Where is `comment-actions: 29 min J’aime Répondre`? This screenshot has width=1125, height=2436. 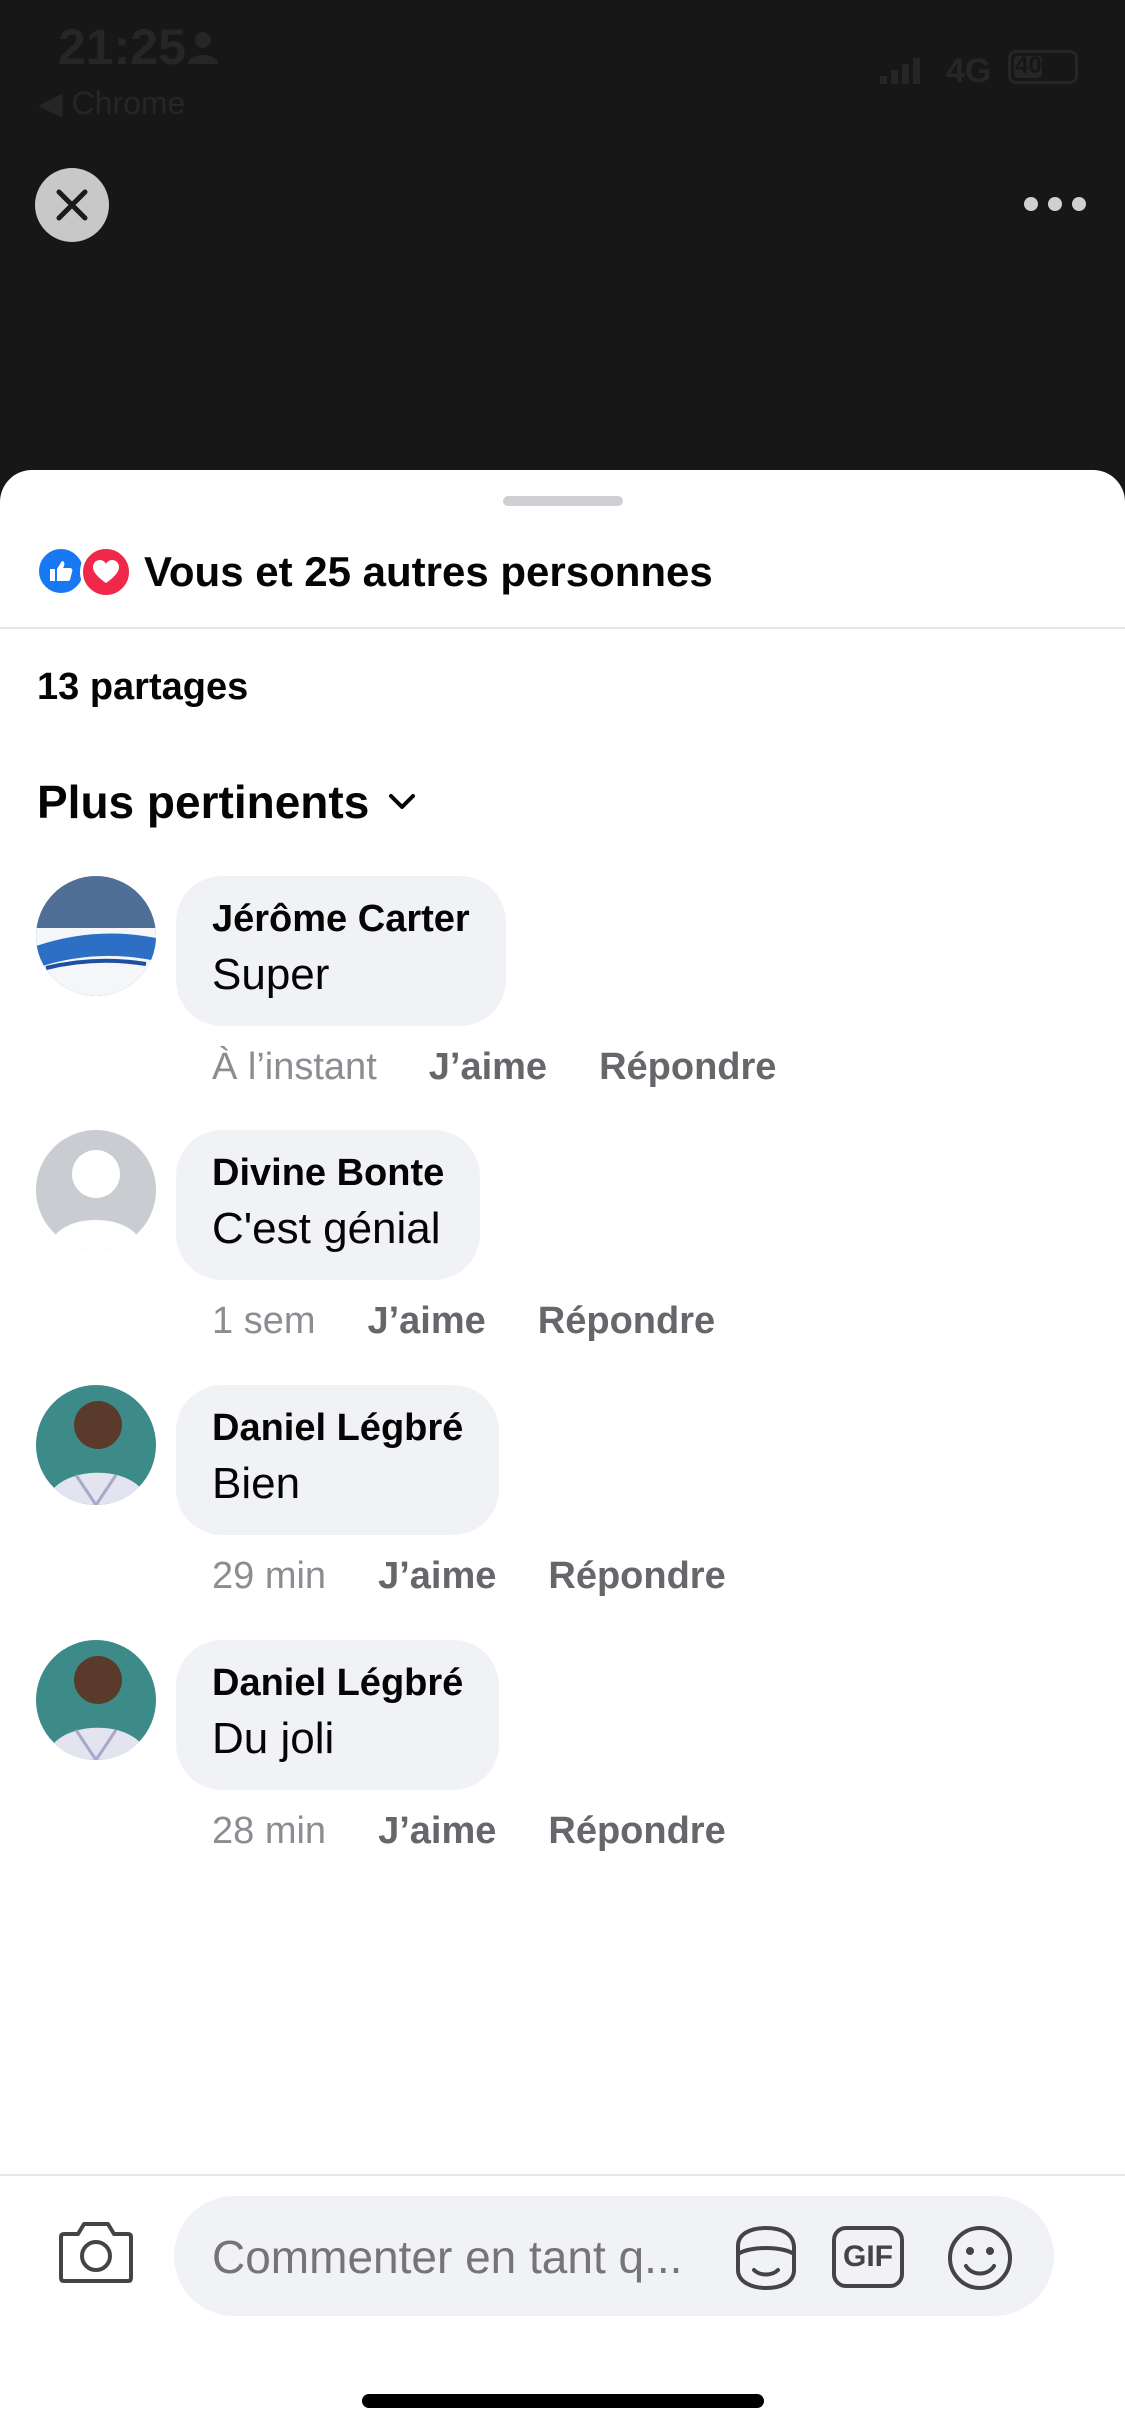
comment-actions: 29 min J’aime Répondre is located at coordinates (469, 1576).